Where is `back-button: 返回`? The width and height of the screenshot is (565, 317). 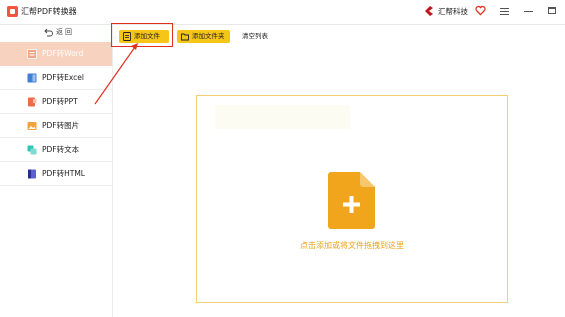
back-button: 返回 is located at coordinates (56, 32).